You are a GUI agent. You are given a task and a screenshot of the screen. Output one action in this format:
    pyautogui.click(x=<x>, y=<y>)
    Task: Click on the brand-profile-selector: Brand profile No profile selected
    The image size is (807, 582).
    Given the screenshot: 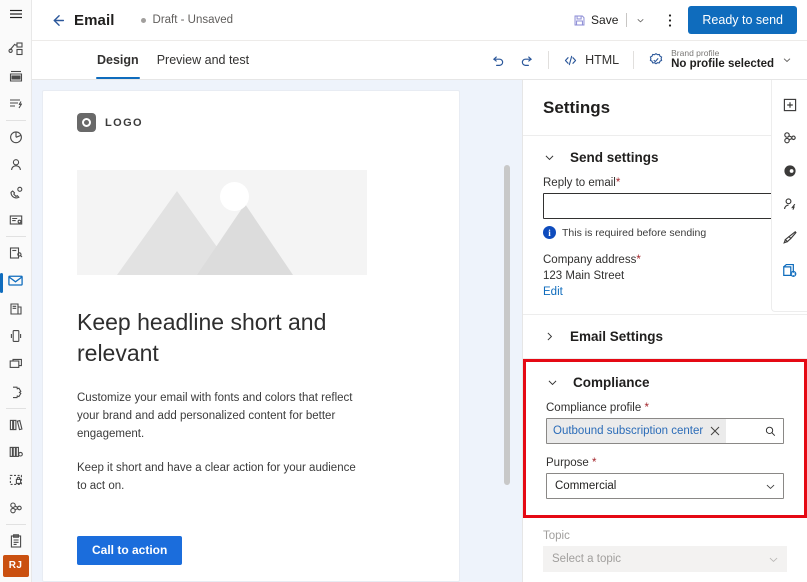 What is the action you would take?
    pyautogui.click(x=719, y=60)
    